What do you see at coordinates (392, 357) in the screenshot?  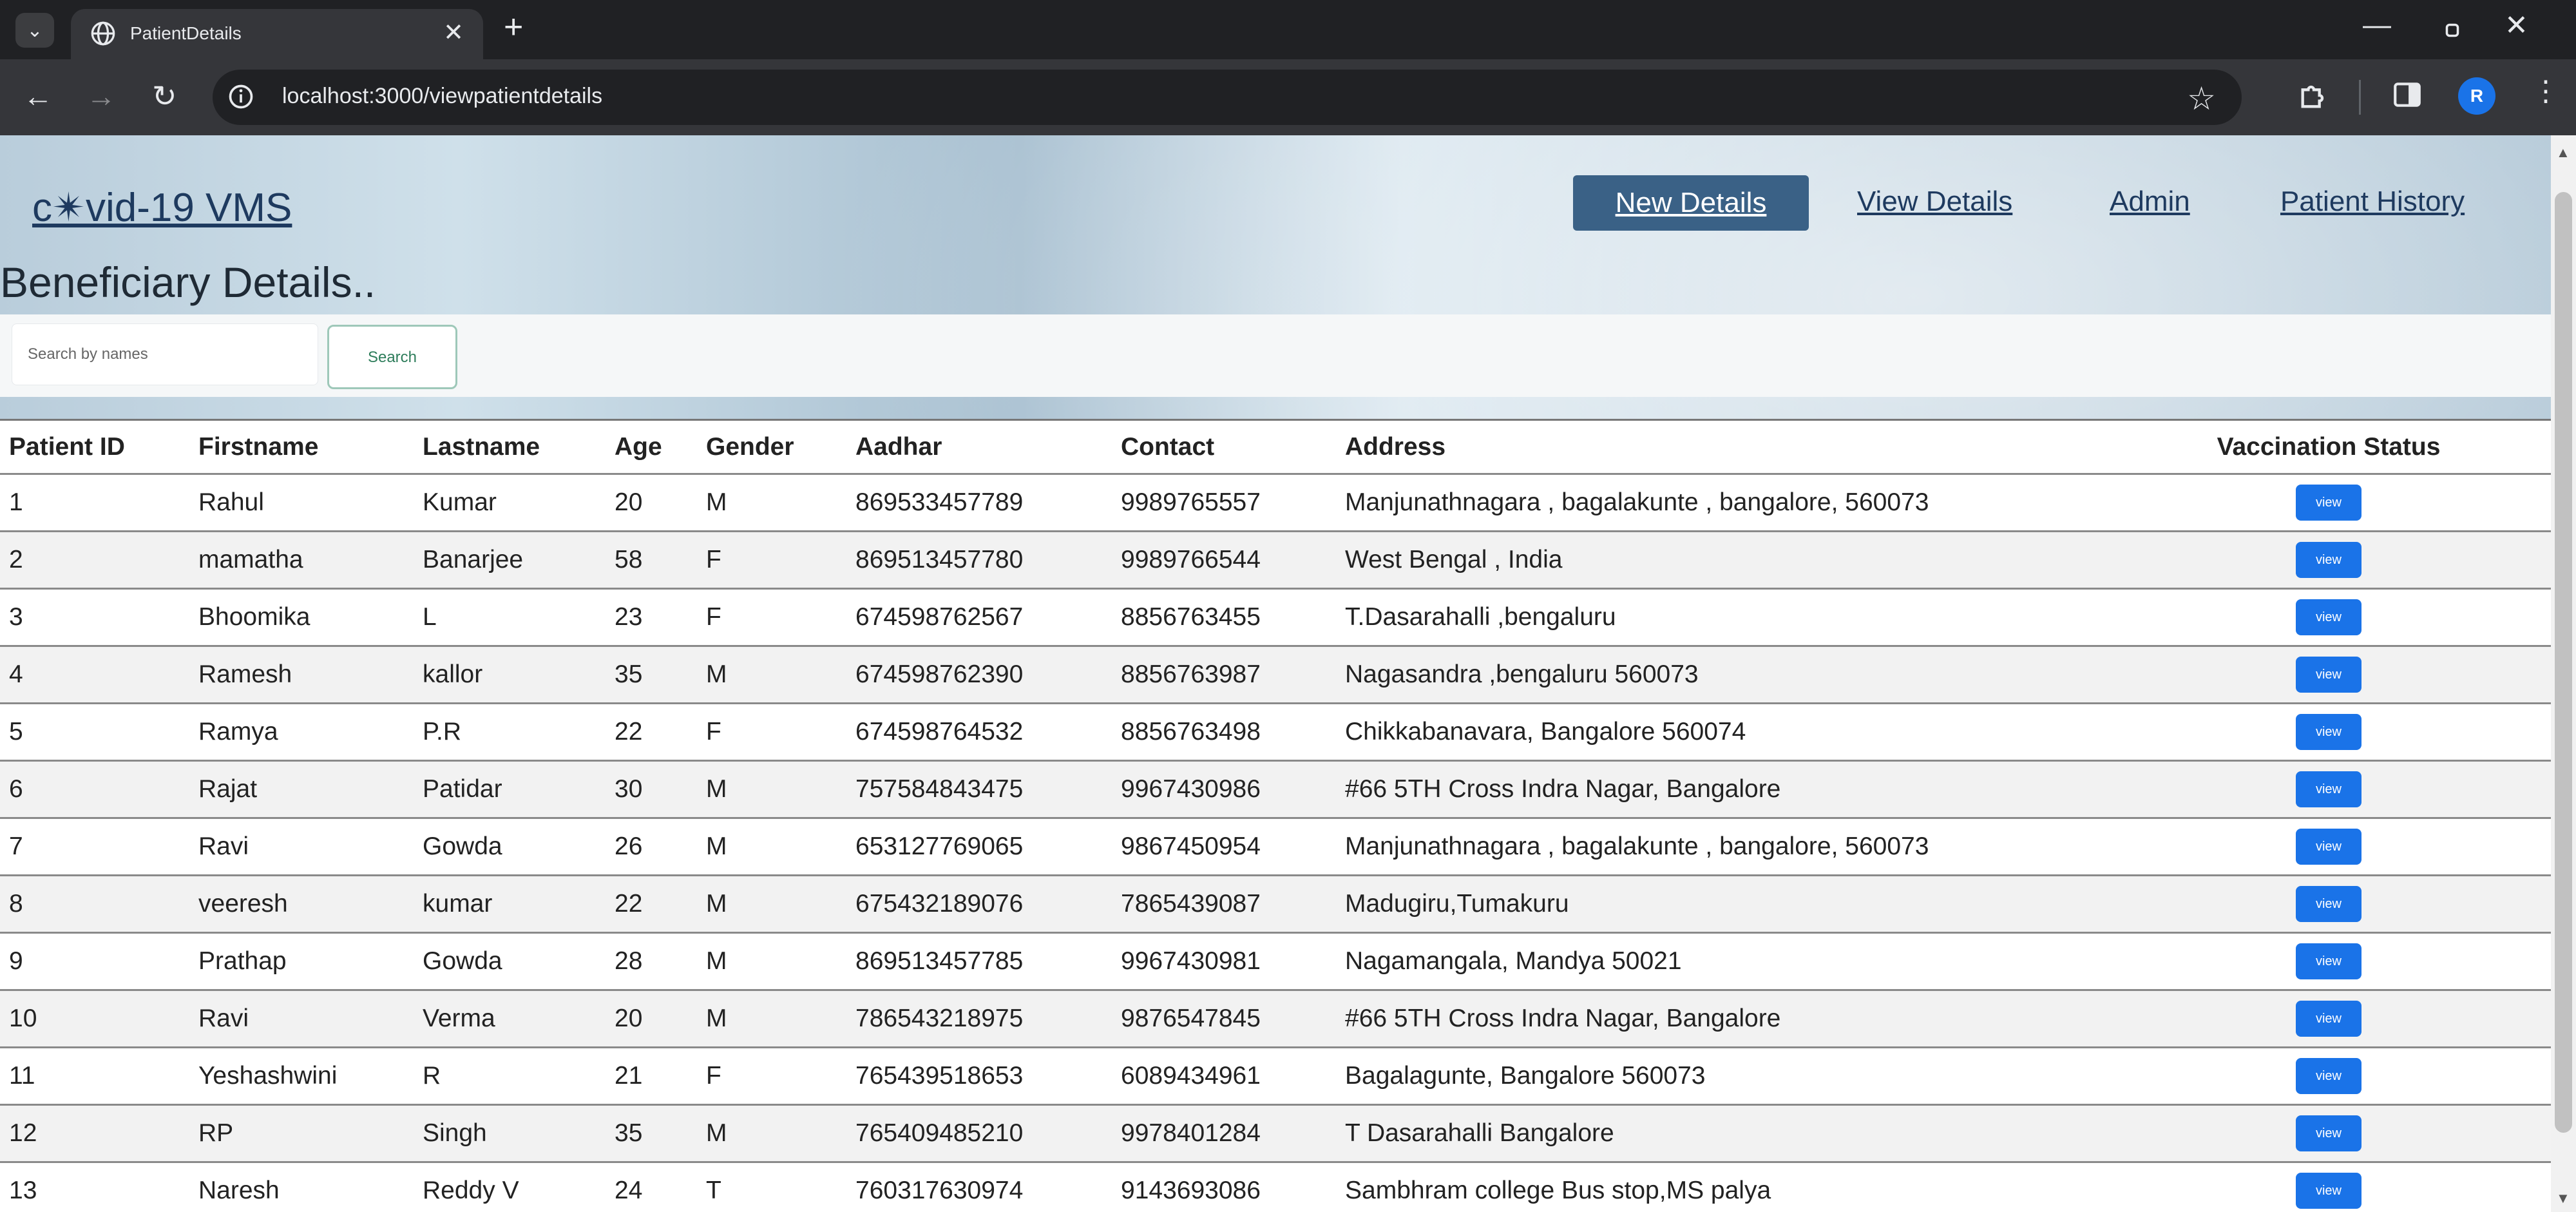 I see `search-button: Search` at bounding box center [392, 357].